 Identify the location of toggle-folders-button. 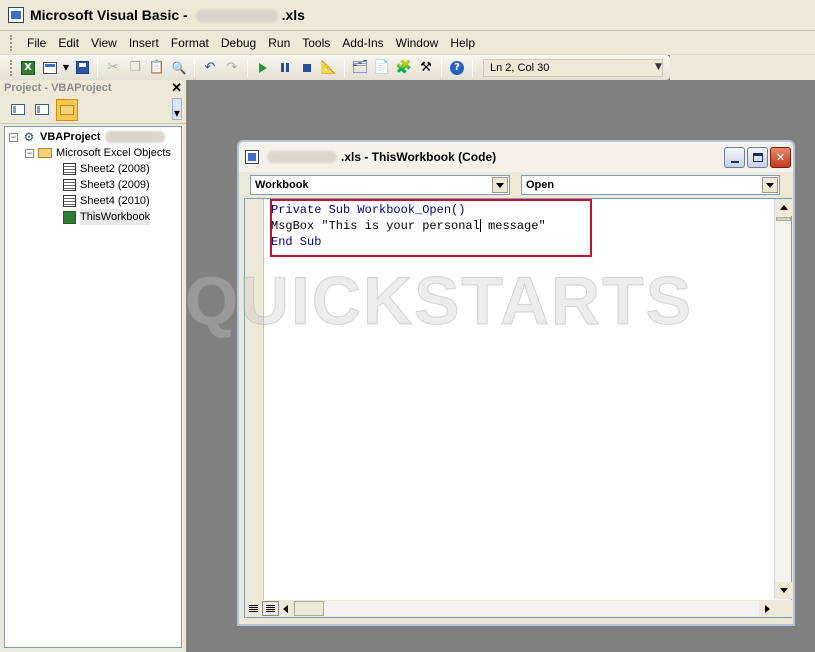
(67, 109).